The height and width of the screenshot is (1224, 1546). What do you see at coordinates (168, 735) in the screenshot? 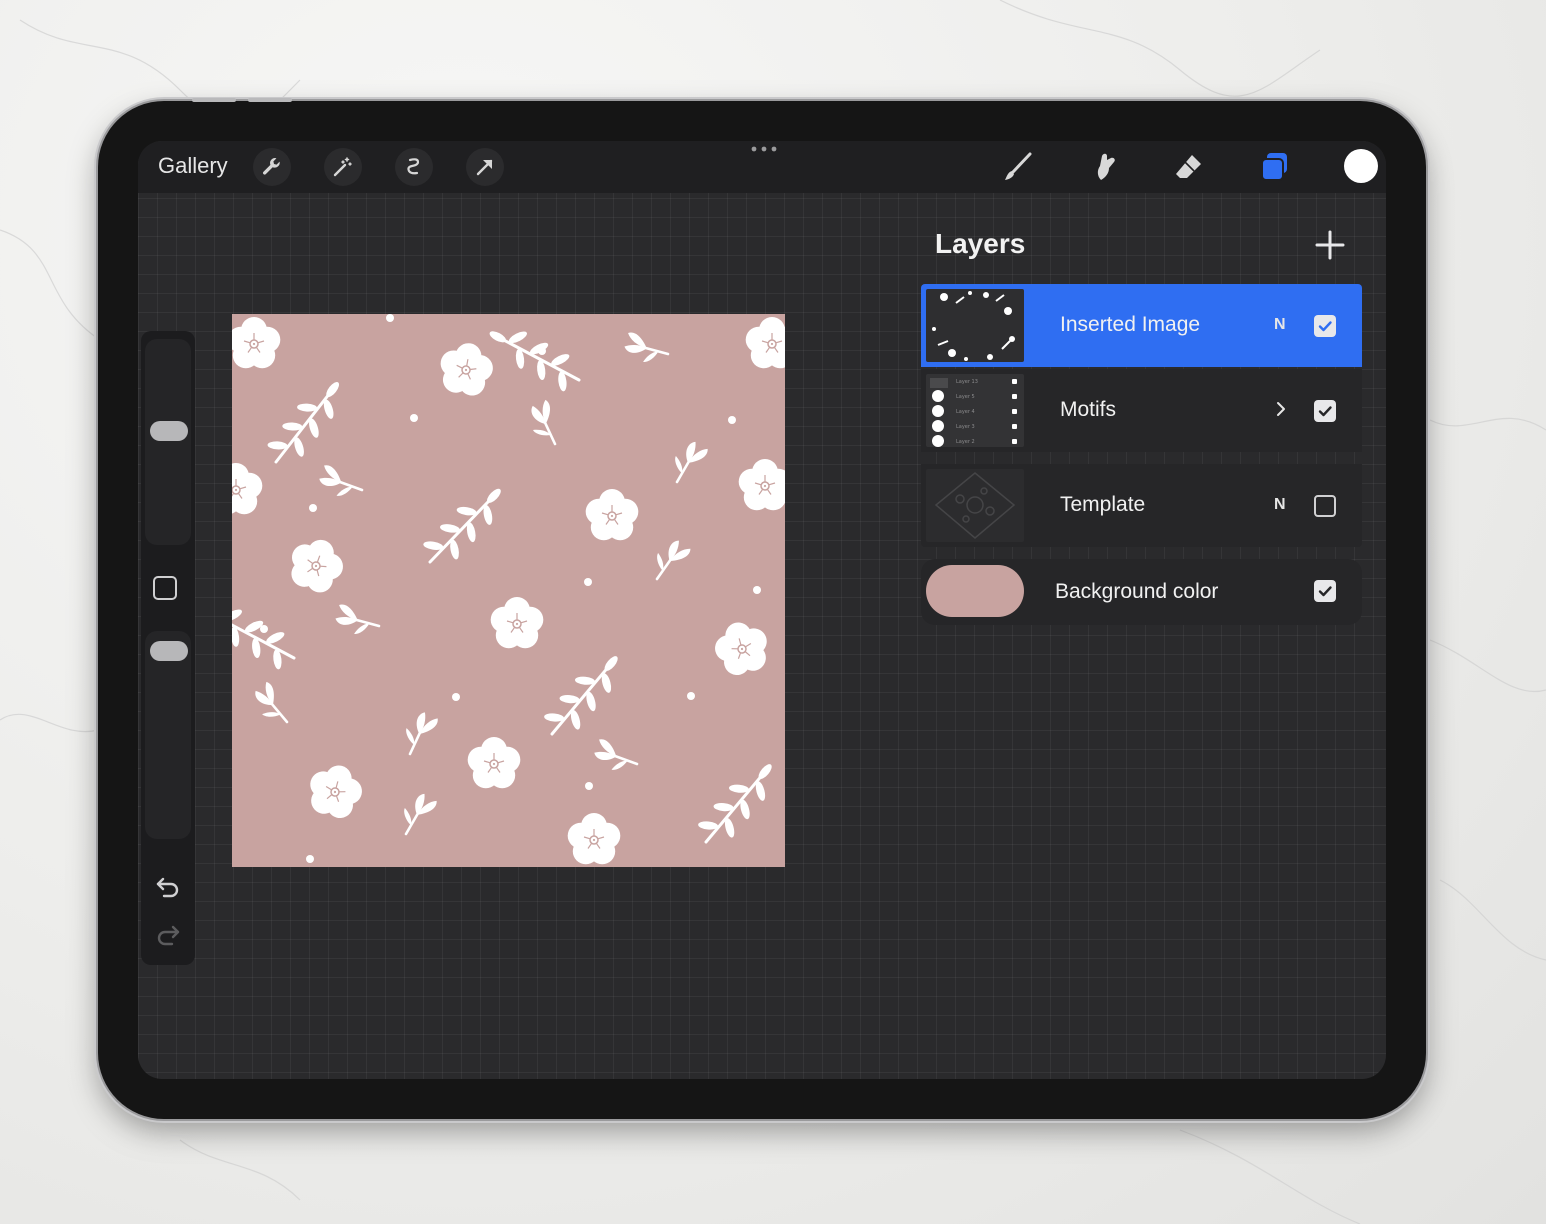
I see `opacity-slider` at bounding box center [168, 735].